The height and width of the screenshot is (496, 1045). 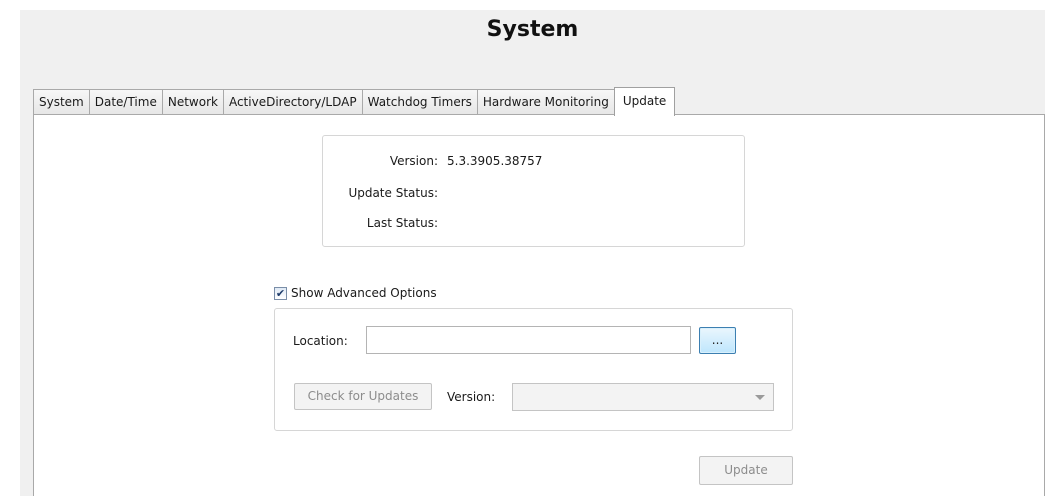 I want to click on version-select-label: Version:, so click(x=471, y=397).